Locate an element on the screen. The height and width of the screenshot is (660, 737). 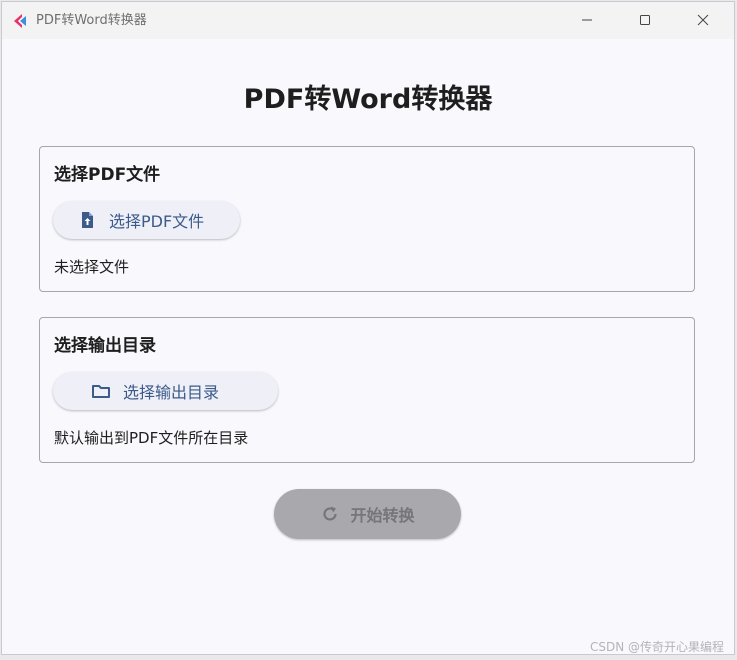
app-logo-icon is located at coordinates (20, 21).